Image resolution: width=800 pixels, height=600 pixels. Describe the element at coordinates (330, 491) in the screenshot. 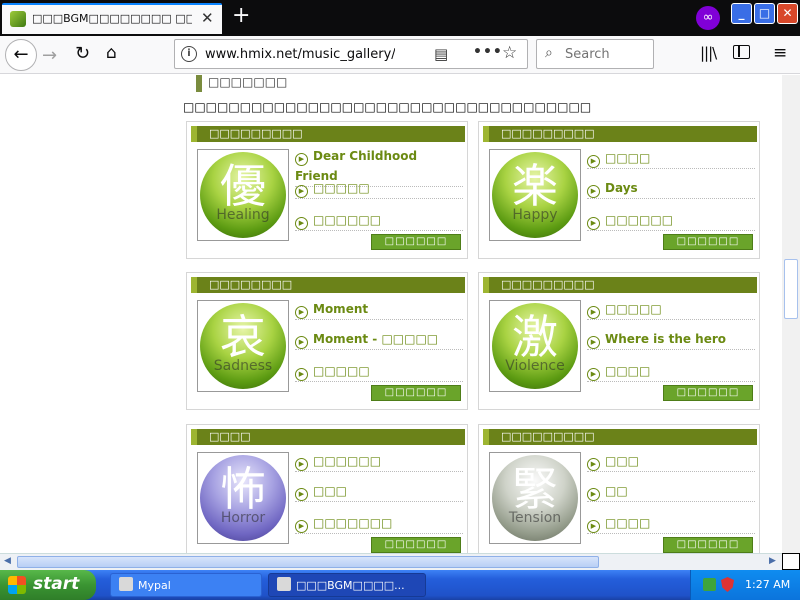

I see `track-title: □□□` at that location.